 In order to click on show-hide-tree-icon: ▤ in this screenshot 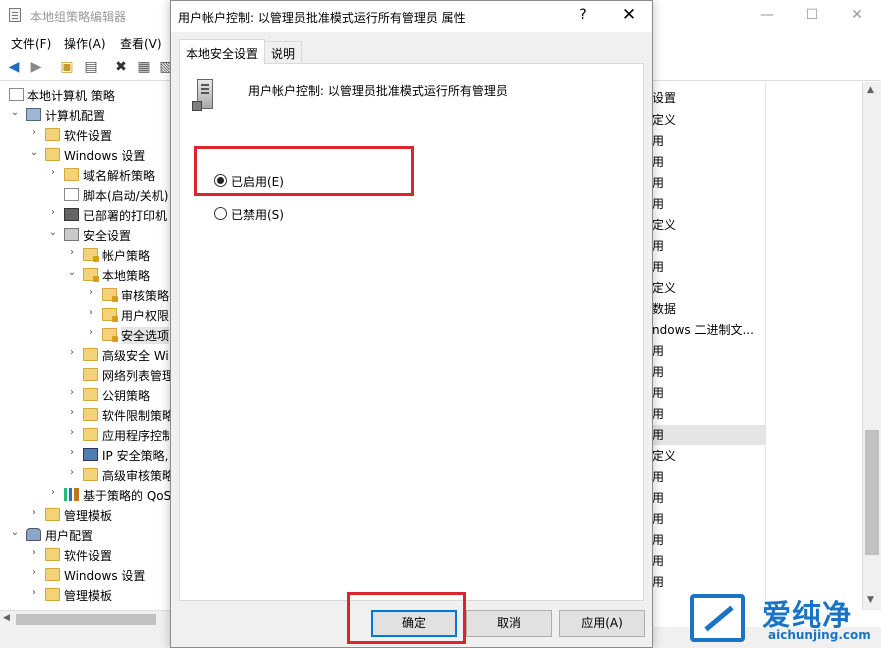, I will do `click(91, 67)`.